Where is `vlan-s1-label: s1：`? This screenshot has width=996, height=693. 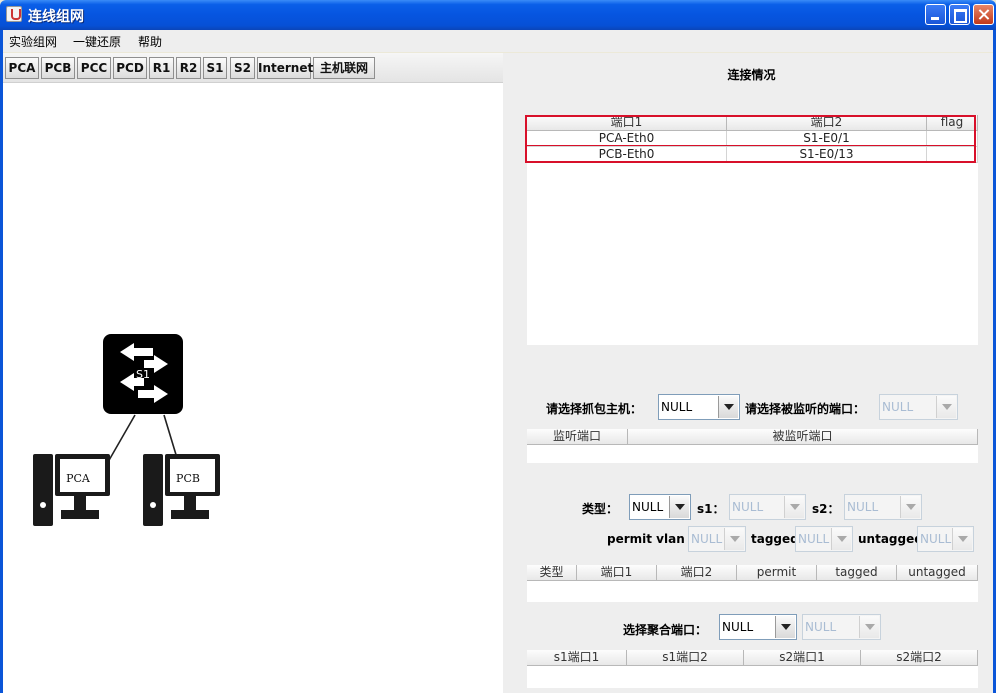 vlan-s1-label: s1： is located at coordinates (711, 509).